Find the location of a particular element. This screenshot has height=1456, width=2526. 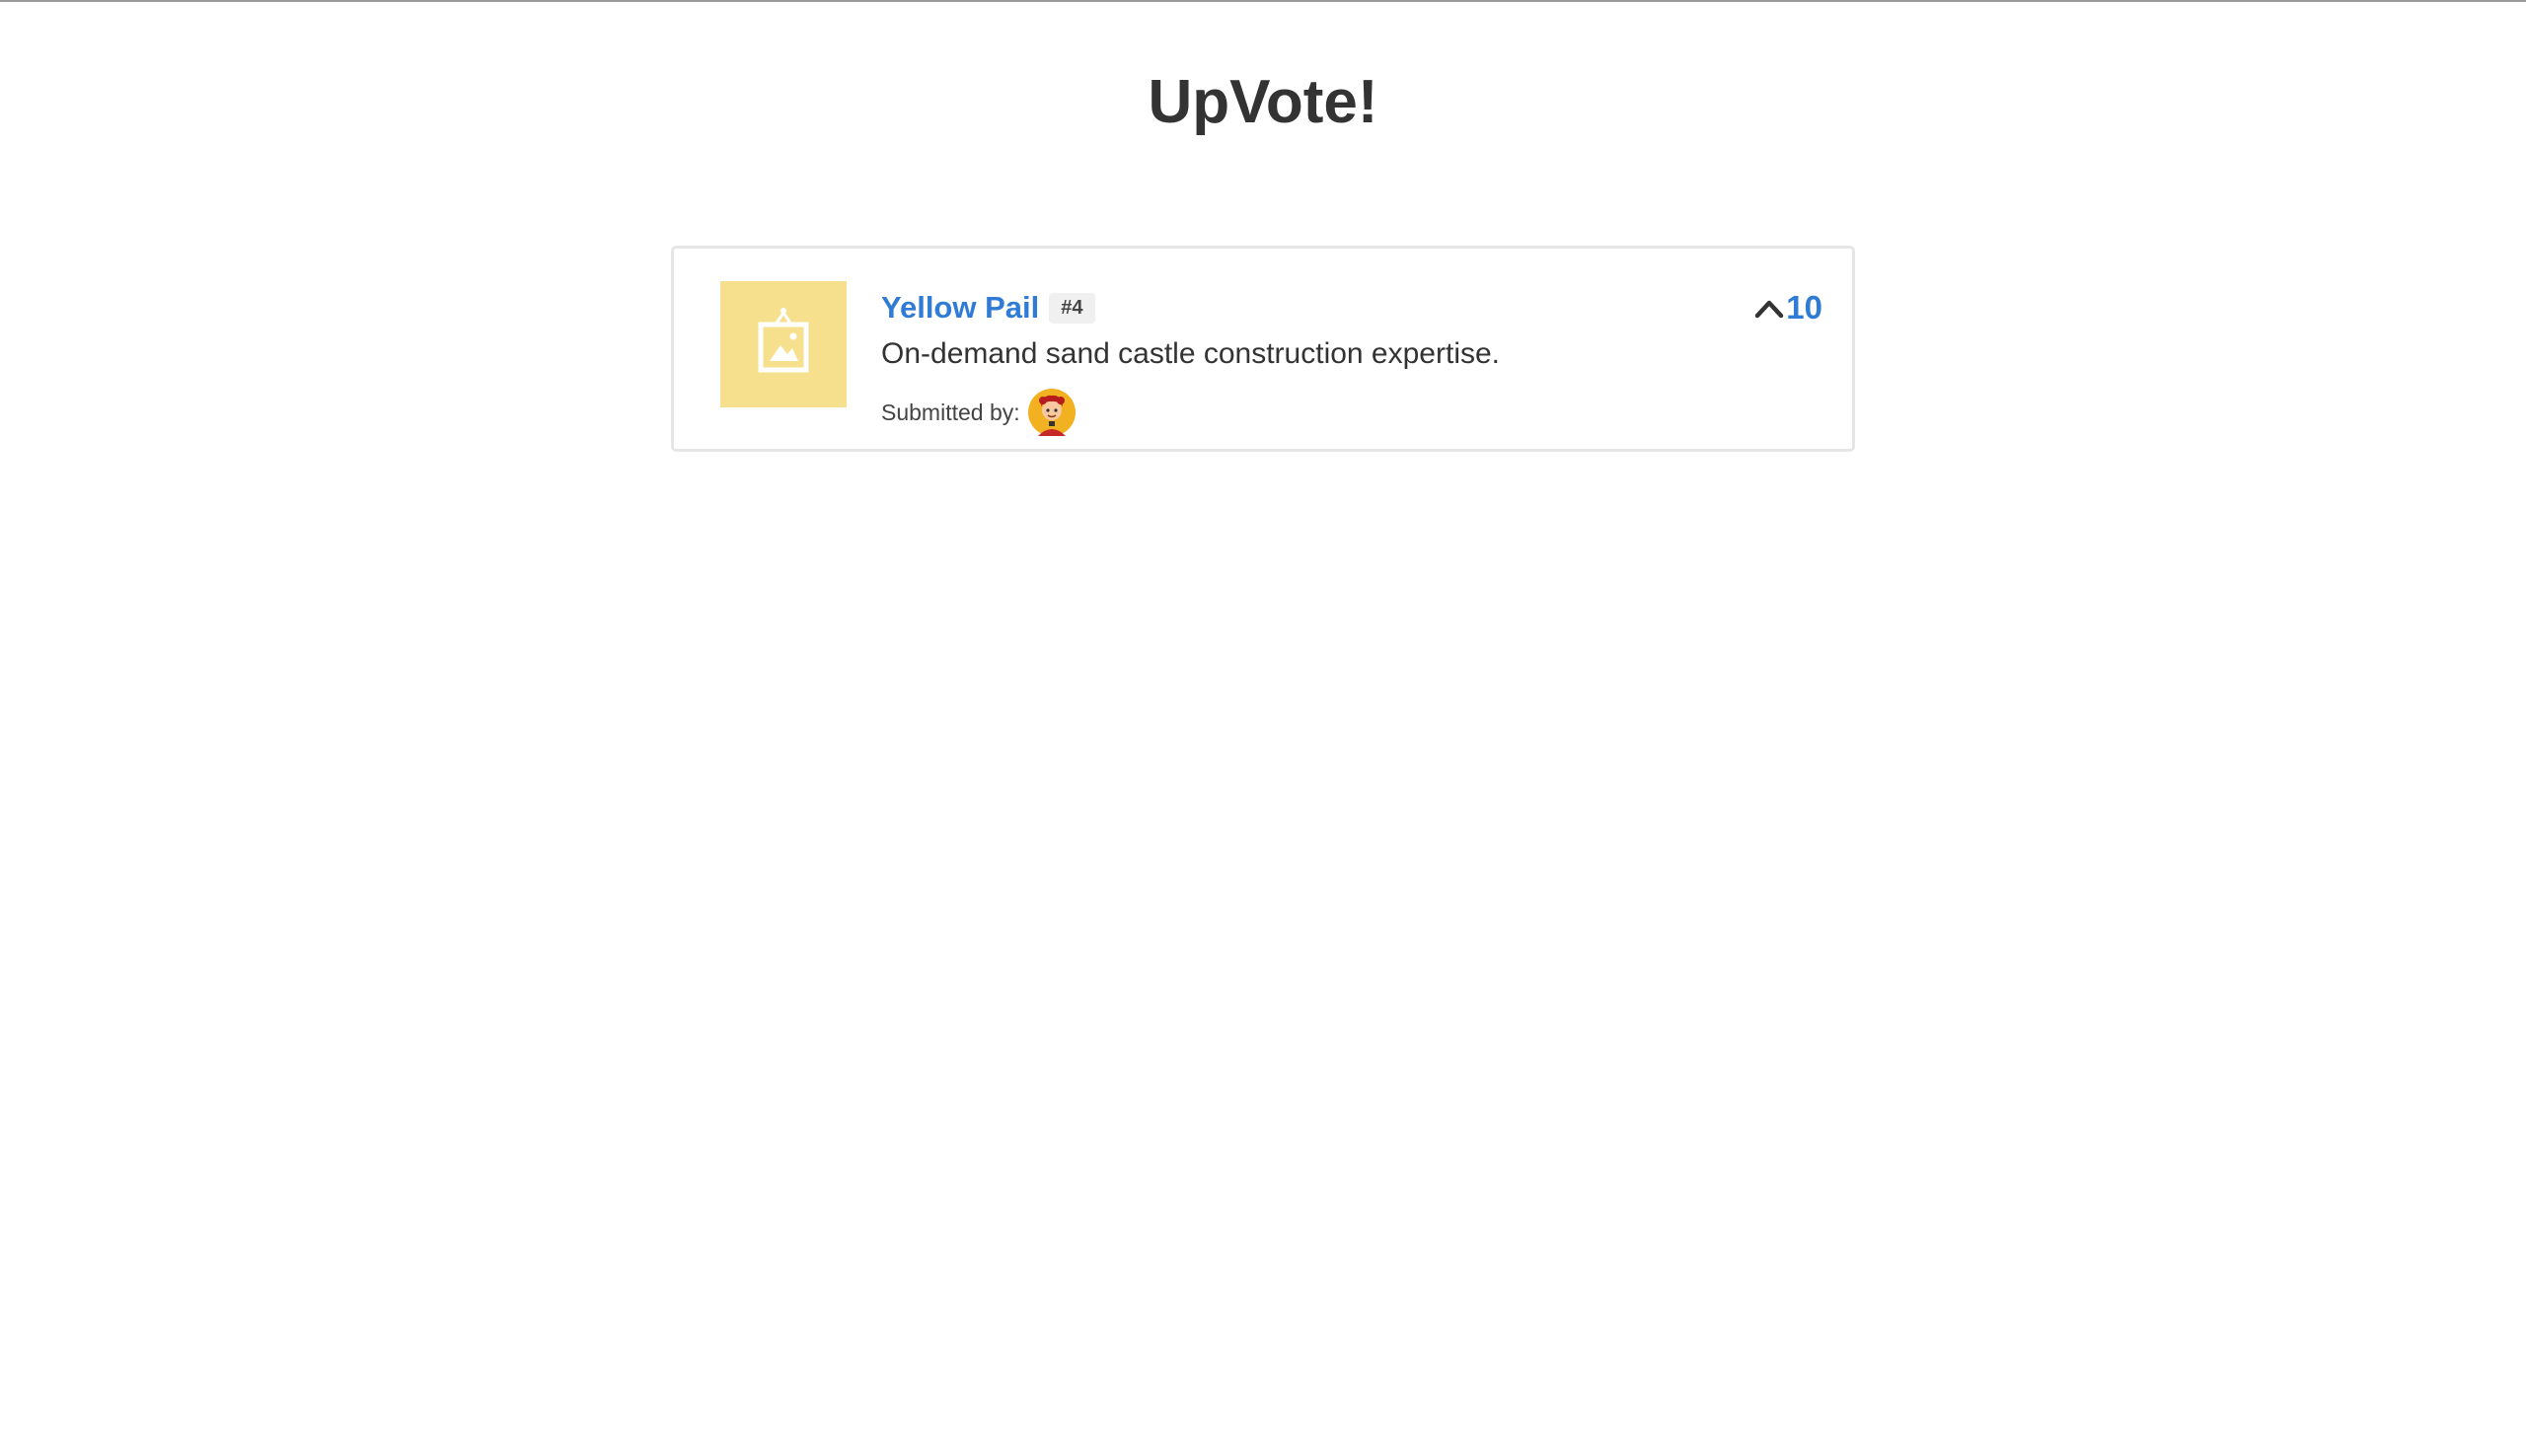

product-id-badge: #4 is located at coordinates (1072, 308).